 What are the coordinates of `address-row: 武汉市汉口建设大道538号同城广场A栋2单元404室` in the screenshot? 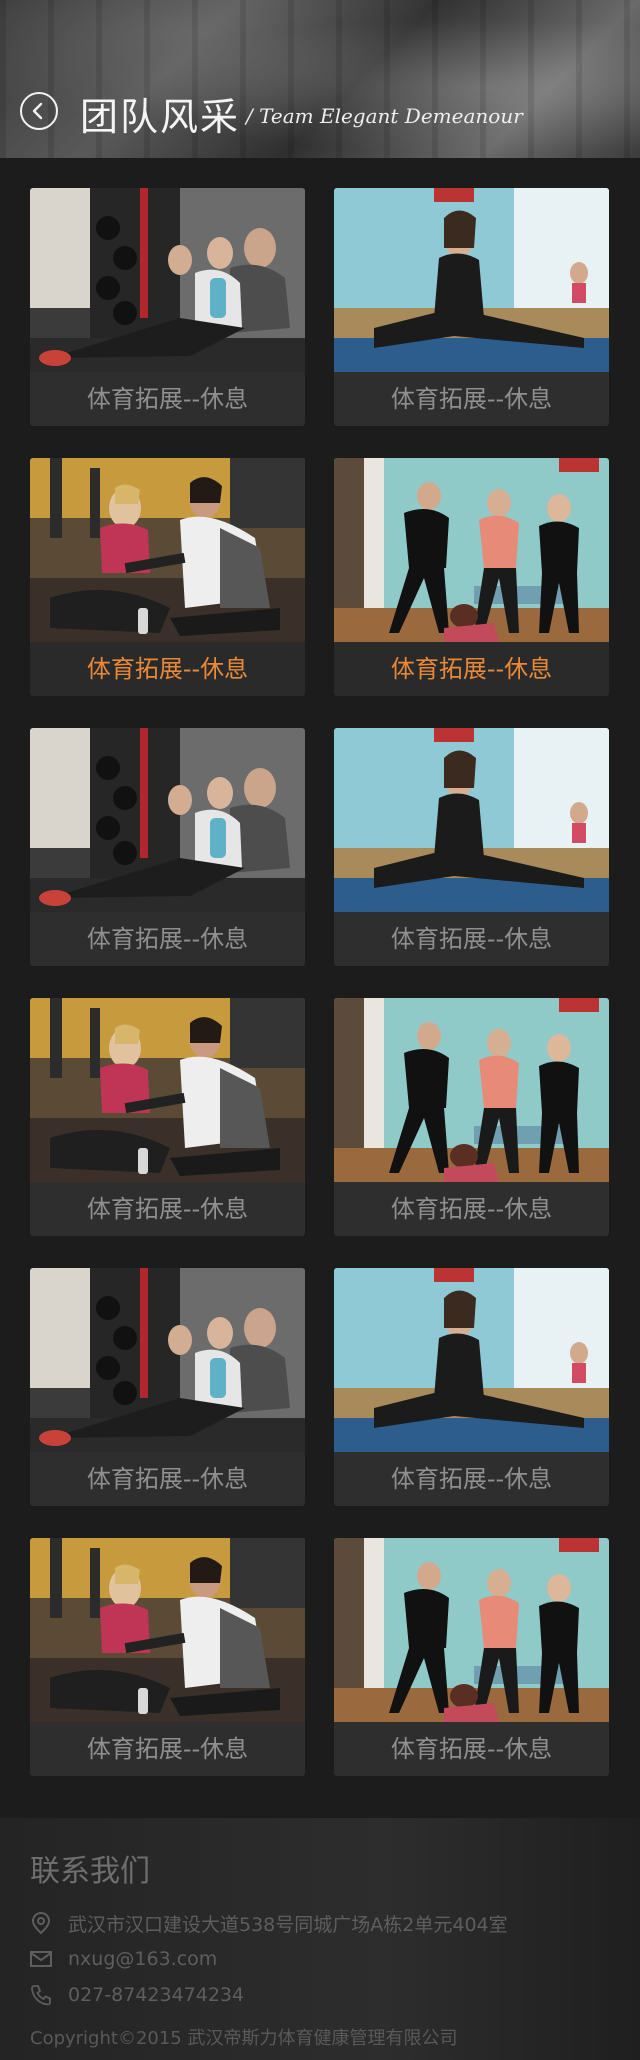 It's located at (268, 1923).